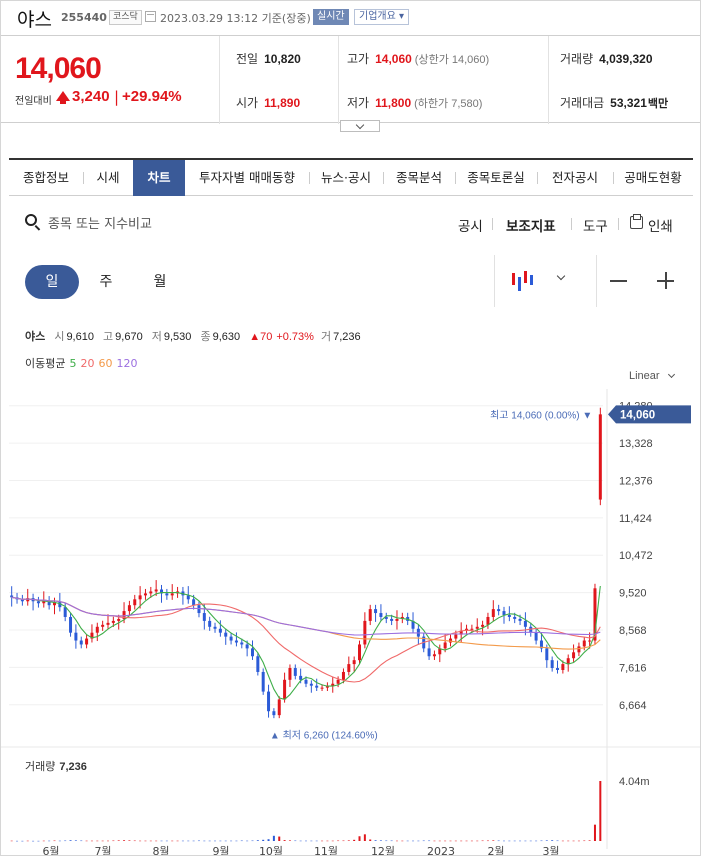 The height and width of the screenshot is (856, 701). I want to click on tab-item: 차트, so click(159, 178).